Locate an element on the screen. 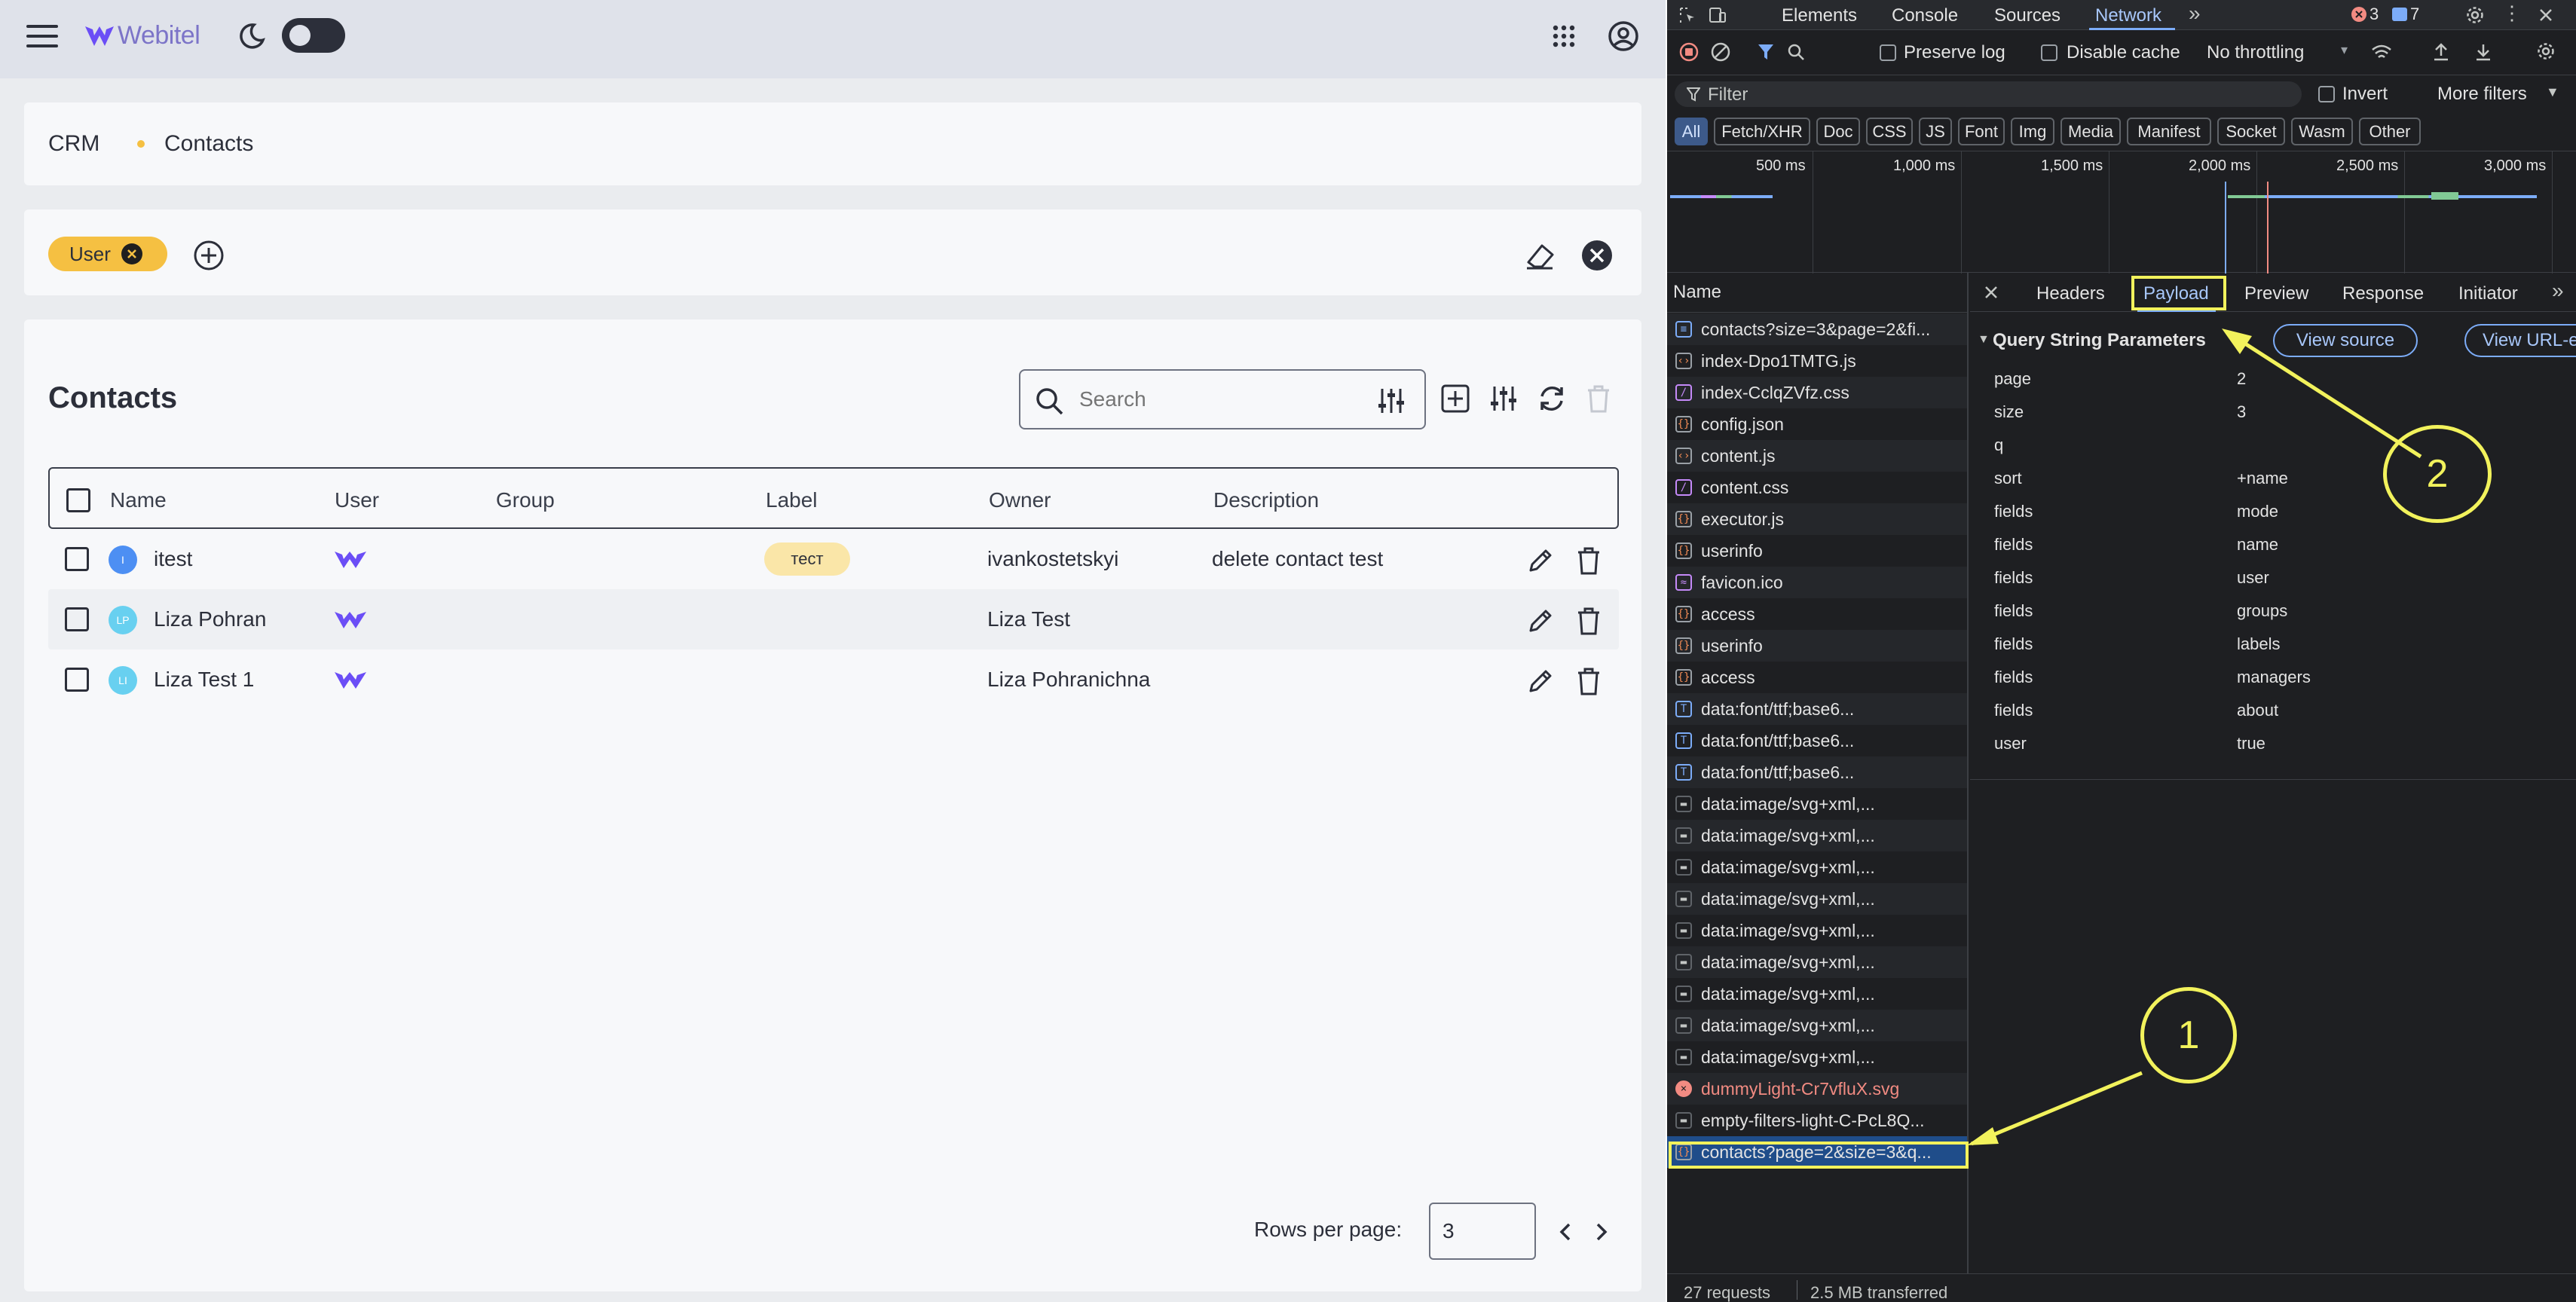  annotation-circle-2: 2 is located at coordinates (2437, 474).